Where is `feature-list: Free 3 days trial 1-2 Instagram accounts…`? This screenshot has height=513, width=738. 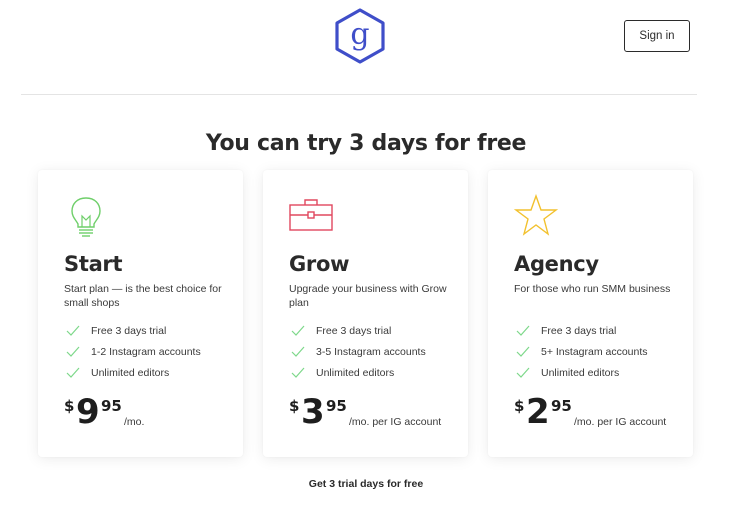
feature-list: Free 3 days trial 1-2 Instagram accounts… is located at coordinates (133, 351).